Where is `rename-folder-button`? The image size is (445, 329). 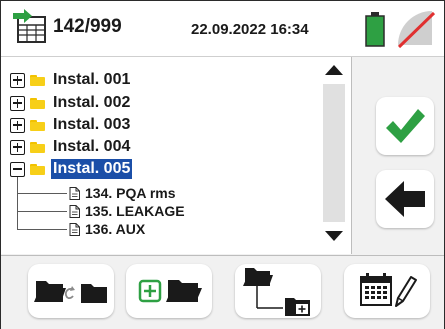 rename-folder-button is located at coordinates (71, 291).